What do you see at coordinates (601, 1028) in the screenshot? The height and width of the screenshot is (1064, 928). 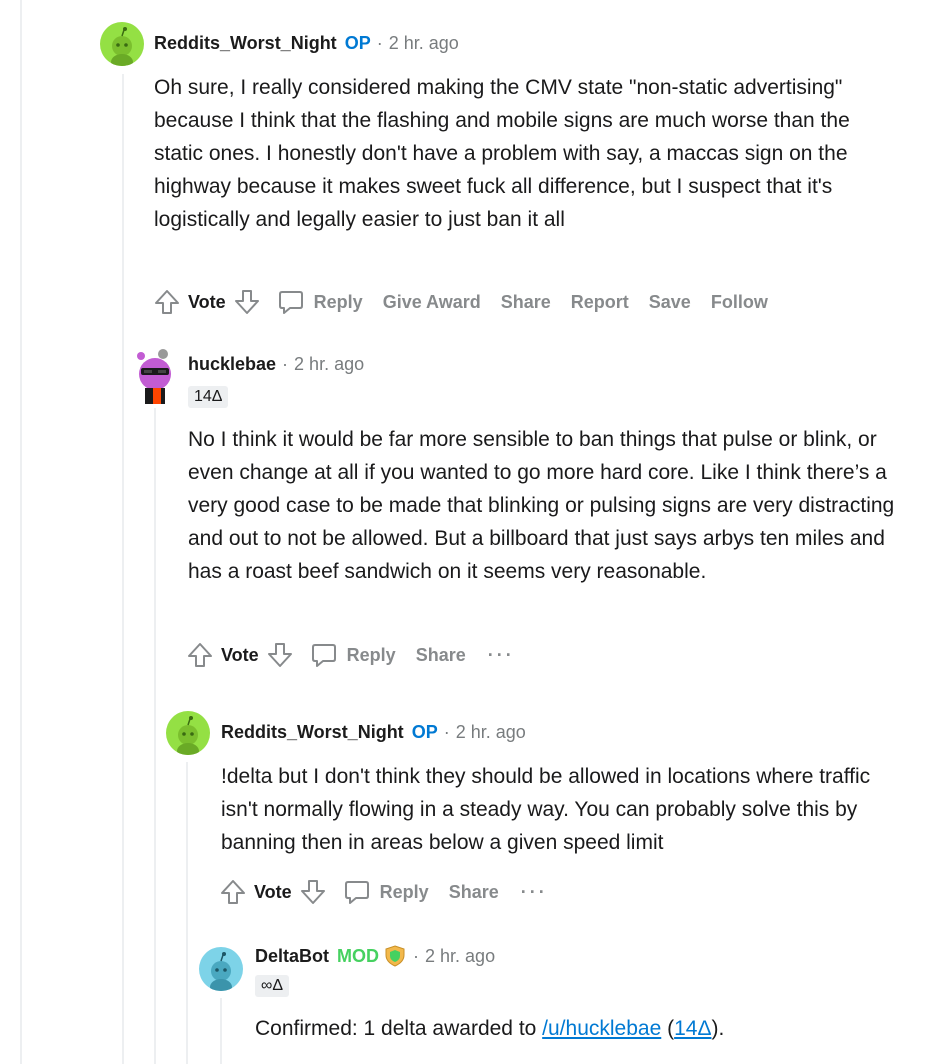 I see `user-link: /u/hucklebae` at bounding box center [601, 1028].